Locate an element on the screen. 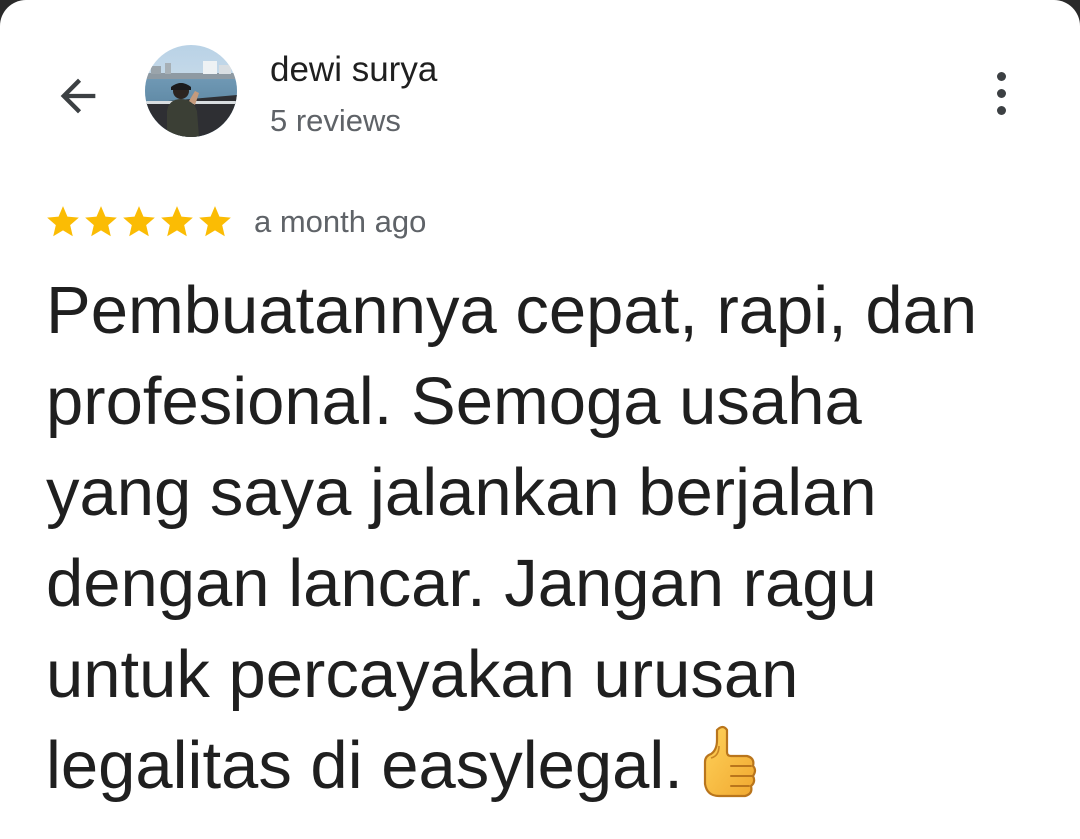 This screenshot has width=1080, height=839. back-button is located at coordinates (78, 96).